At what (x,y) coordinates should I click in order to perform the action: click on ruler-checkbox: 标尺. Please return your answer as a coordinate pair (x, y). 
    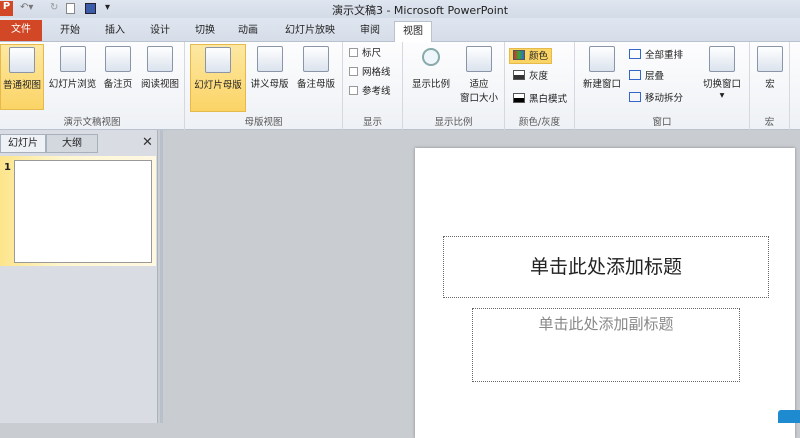
    Looking at the image, I should click on (365, 54).